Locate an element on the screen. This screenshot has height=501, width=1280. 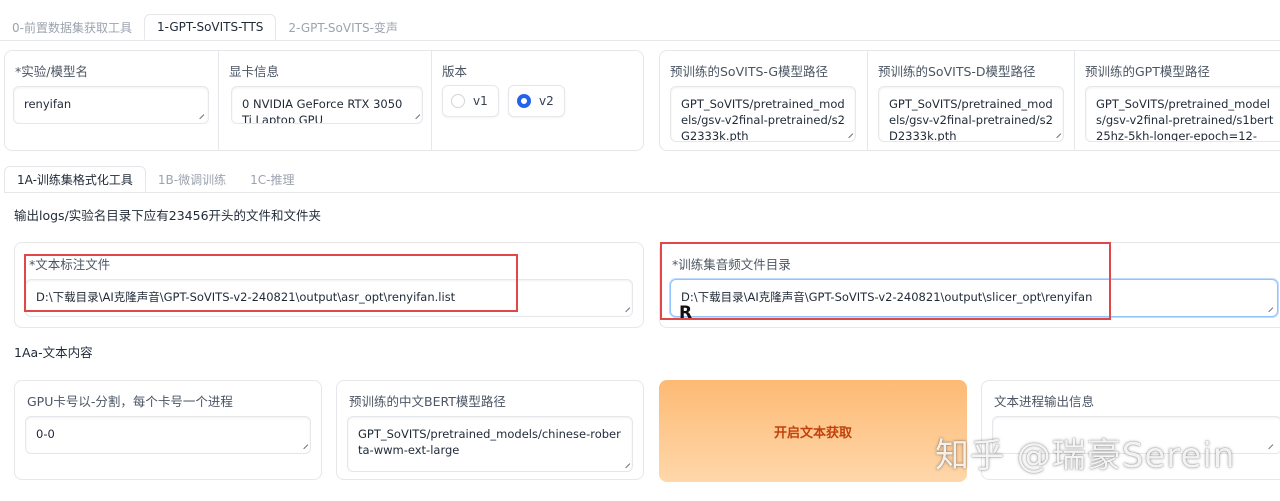
exp-name-input: renyifan is located at coordinates (111, 105).